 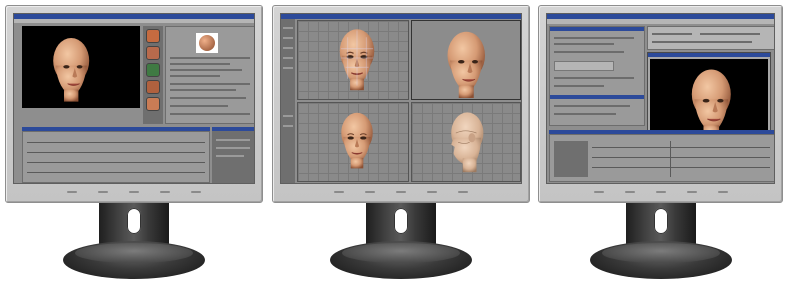 I want to click on viewport-perspective, so click(x=466, y=60).